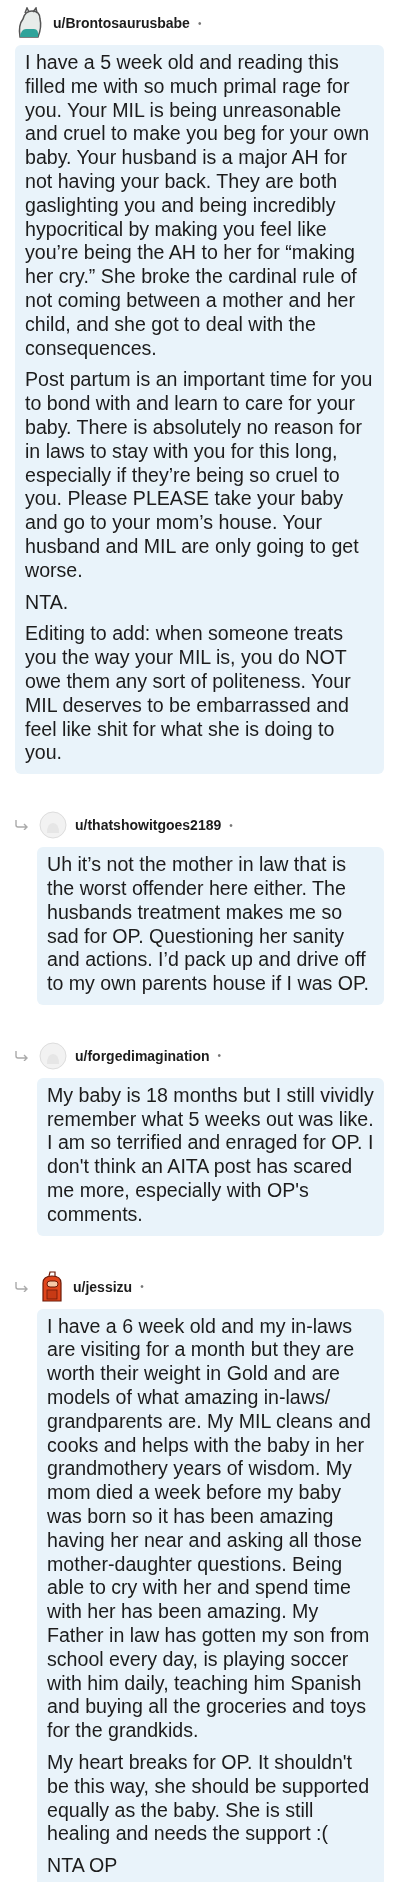 This screenshot has width=400, height=1882. What do you see at coordinates (83, 1866) in the screenshot?
I see `comment-text: NTA OP` at bounding box center [83, 1866].